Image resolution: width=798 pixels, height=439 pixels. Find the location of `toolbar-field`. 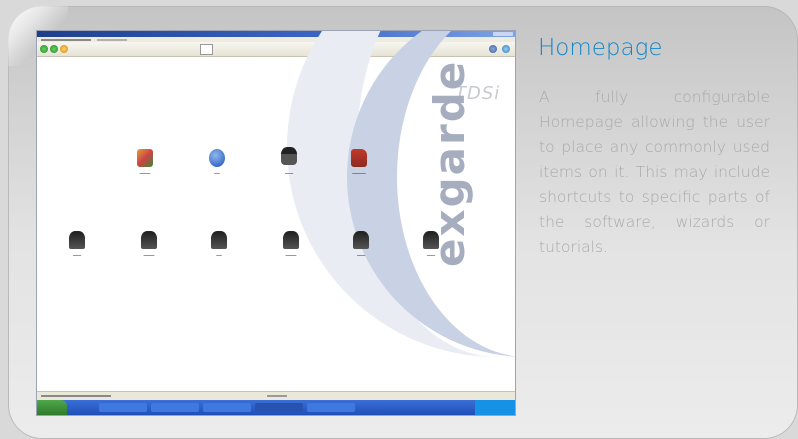

toolbar-field is located at coordinates (206, 49).